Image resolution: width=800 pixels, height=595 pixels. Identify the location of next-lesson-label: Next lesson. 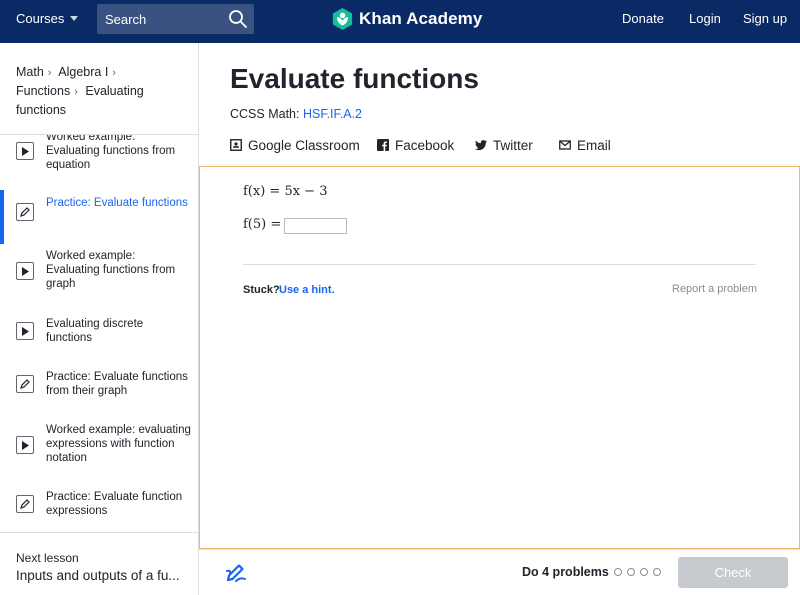
(47, 558).